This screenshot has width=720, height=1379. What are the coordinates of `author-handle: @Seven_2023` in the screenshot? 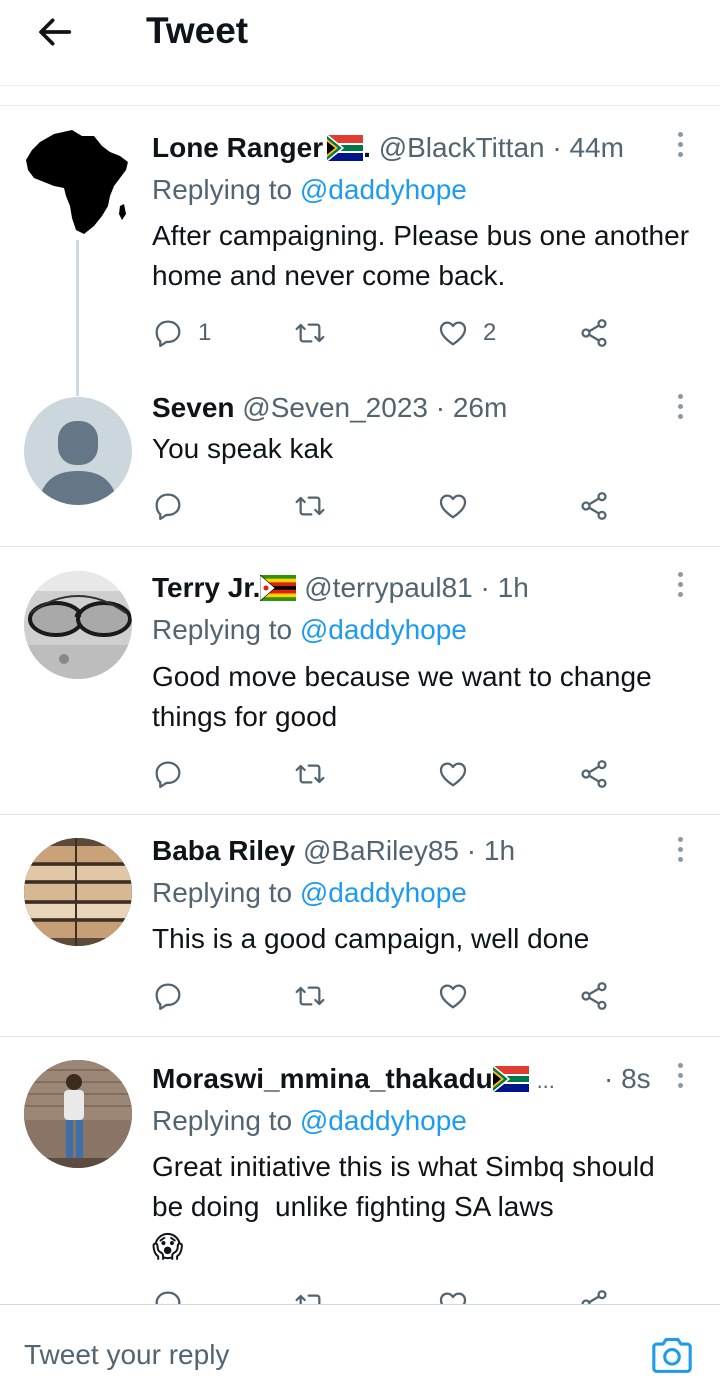 It's located at (335, 407).